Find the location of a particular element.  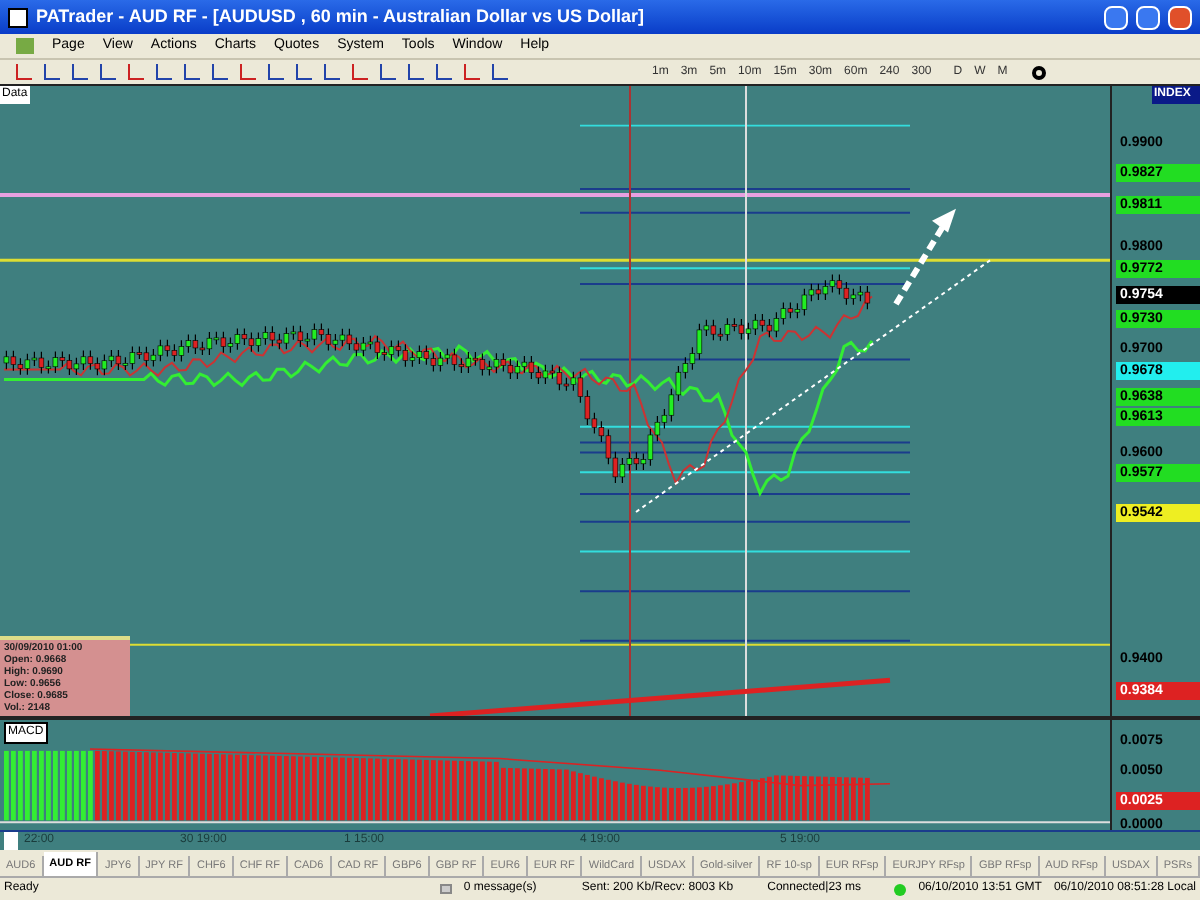

dashed-arrow-drawing is located at coordinates (924, 257).